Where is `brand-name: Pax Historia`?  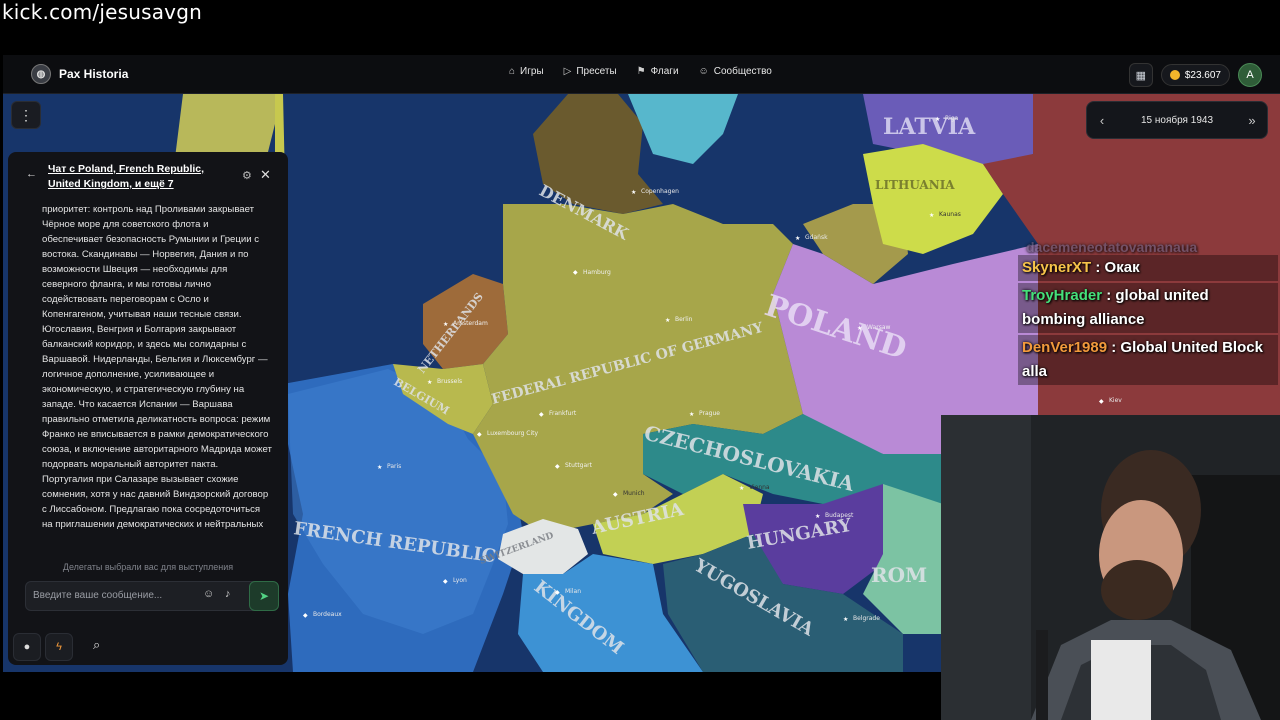 brand-name: Pax Historia is located at coordinates (94, 74).